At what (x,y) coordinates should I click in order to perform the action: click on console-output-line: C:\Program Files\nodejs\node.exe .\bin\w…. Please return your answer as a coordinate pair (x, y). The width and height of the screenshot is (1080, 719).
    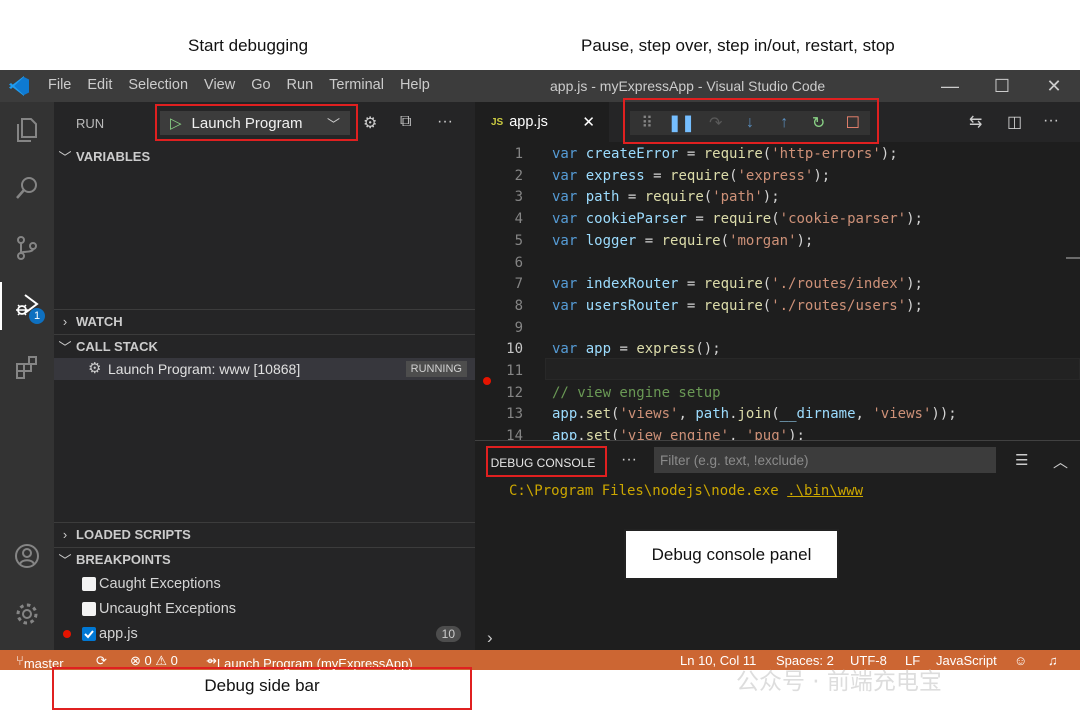
    Looking at the image, I should click on (686, 491).